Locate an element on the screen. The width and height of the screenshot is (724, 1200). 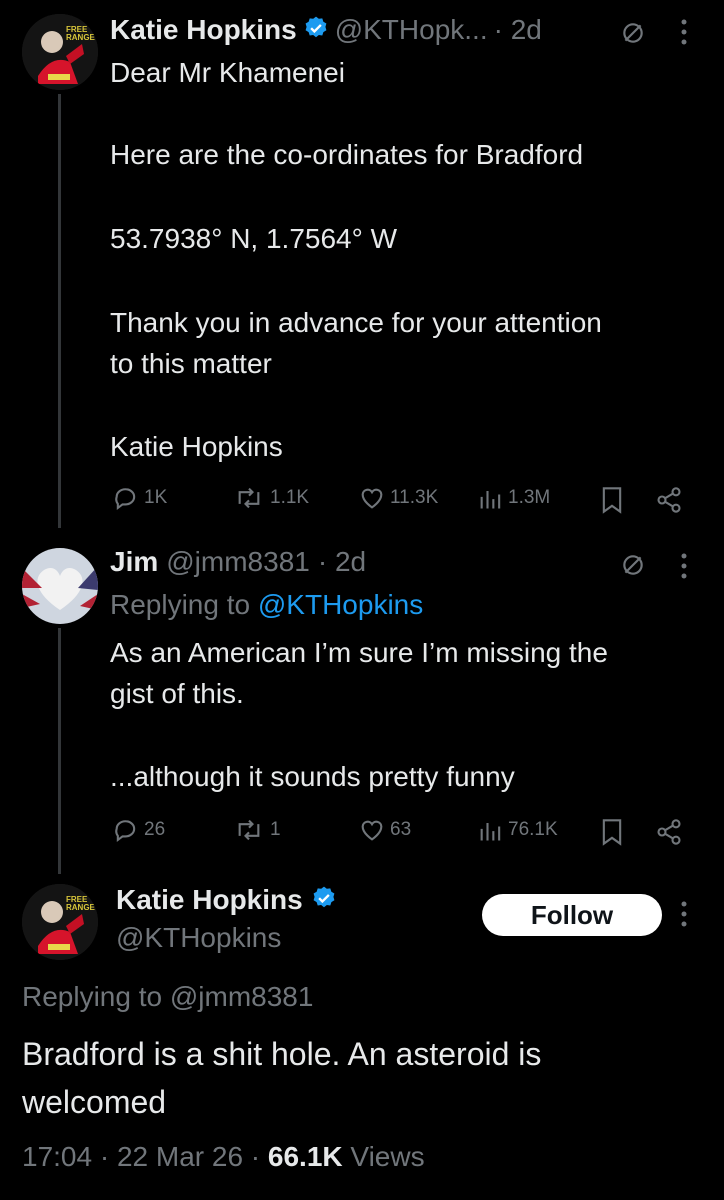
tweet1-header: Katie Hopkins @KTHopk... · 2d is located at coordinates (326, 30).